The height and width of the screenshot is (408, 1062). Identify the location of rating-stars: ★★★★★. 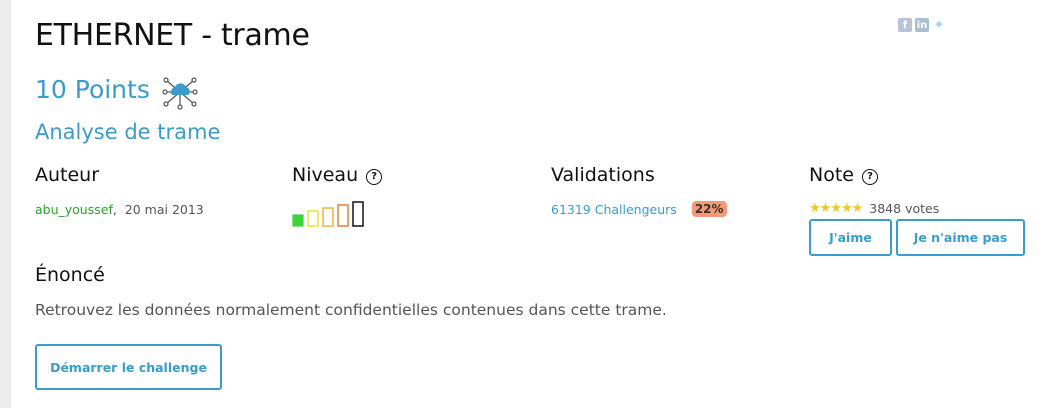
(836, 208).